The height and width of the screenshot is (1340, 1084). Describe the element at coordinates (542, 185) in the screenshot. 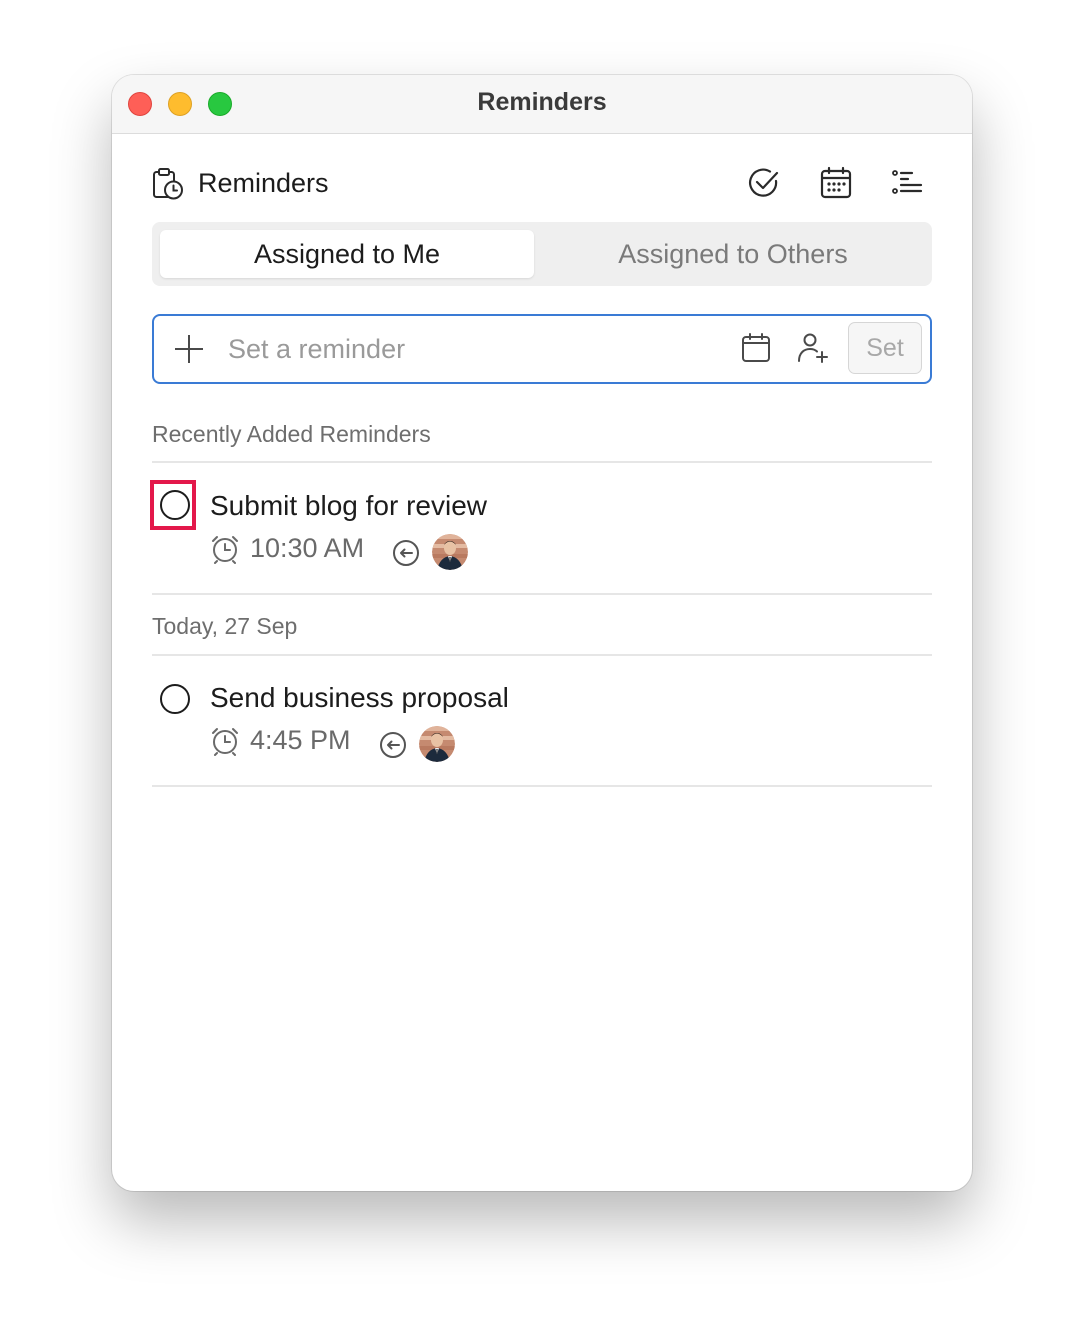

I see `app-header: Reminders` at that location.